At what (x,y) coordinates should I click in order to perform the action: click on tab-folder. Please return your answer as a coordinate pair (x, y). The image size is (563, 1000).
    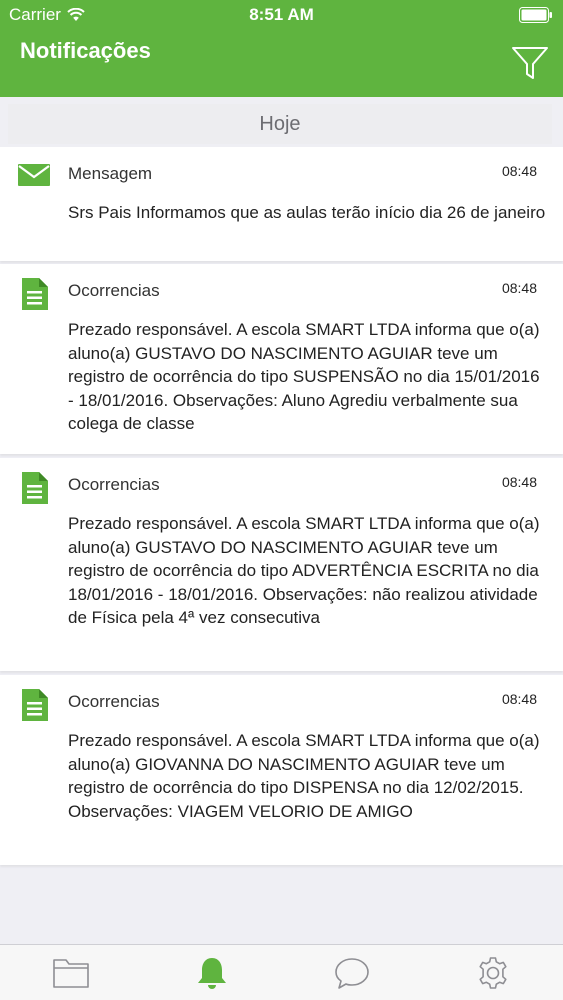
    Looking at the image, I should click on (71, 973).